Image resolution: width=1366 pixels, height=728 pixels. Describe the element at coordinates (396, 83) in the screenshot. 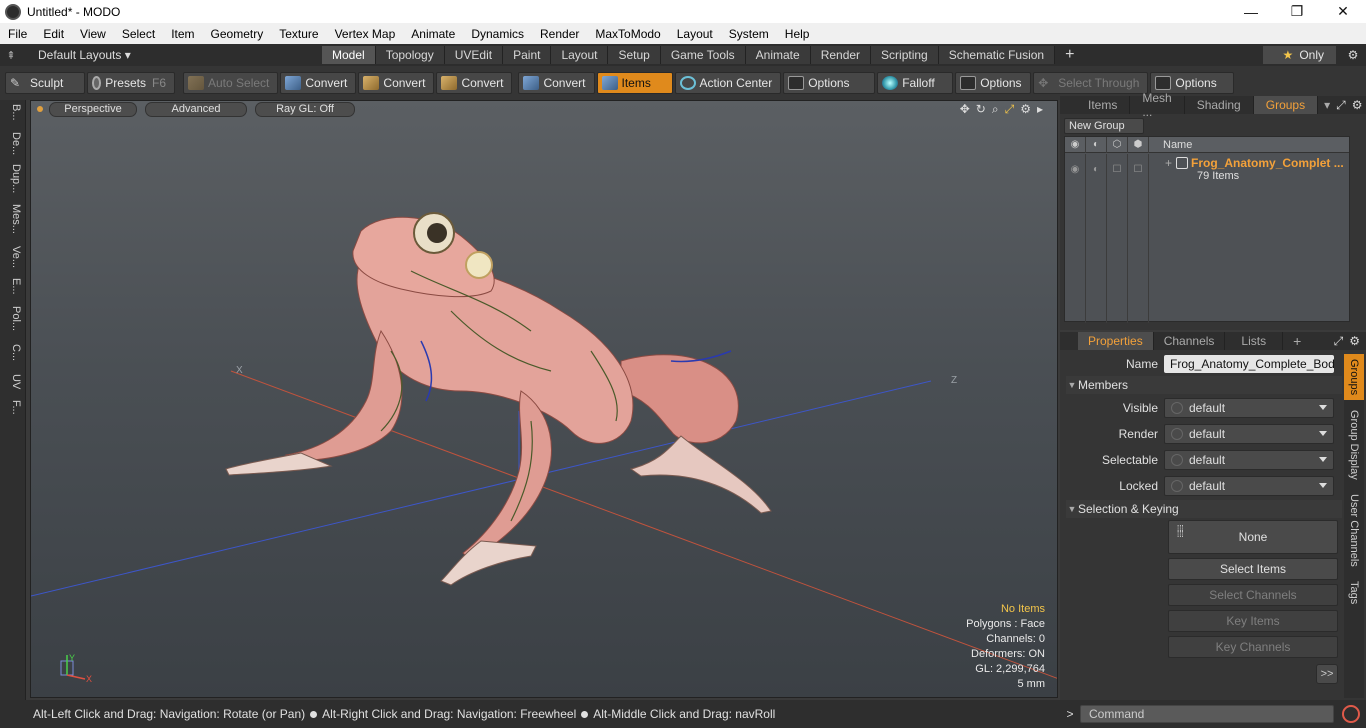

I see `convert-edges-button: Convert` at that location.